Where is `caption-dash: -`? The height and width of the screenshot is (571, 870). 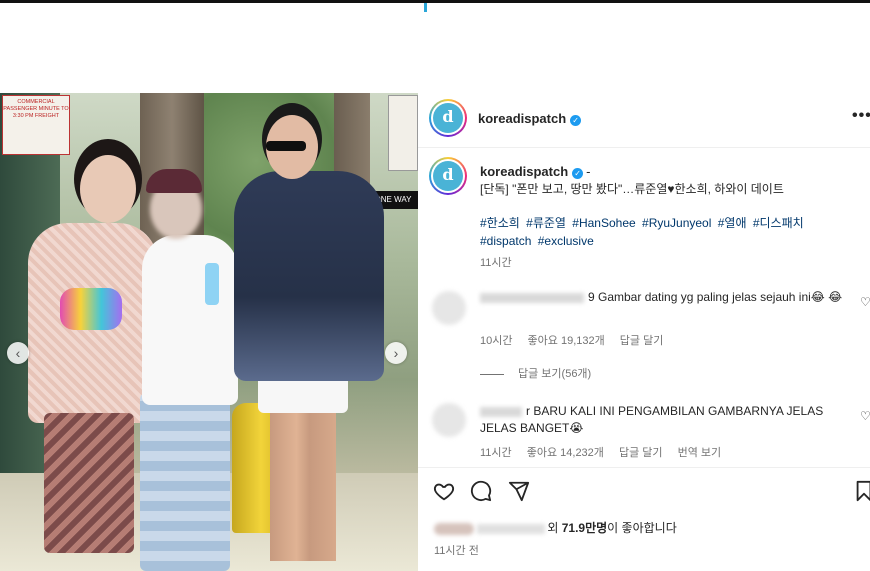 caption-dash: - is located at coordinates (588, 171).